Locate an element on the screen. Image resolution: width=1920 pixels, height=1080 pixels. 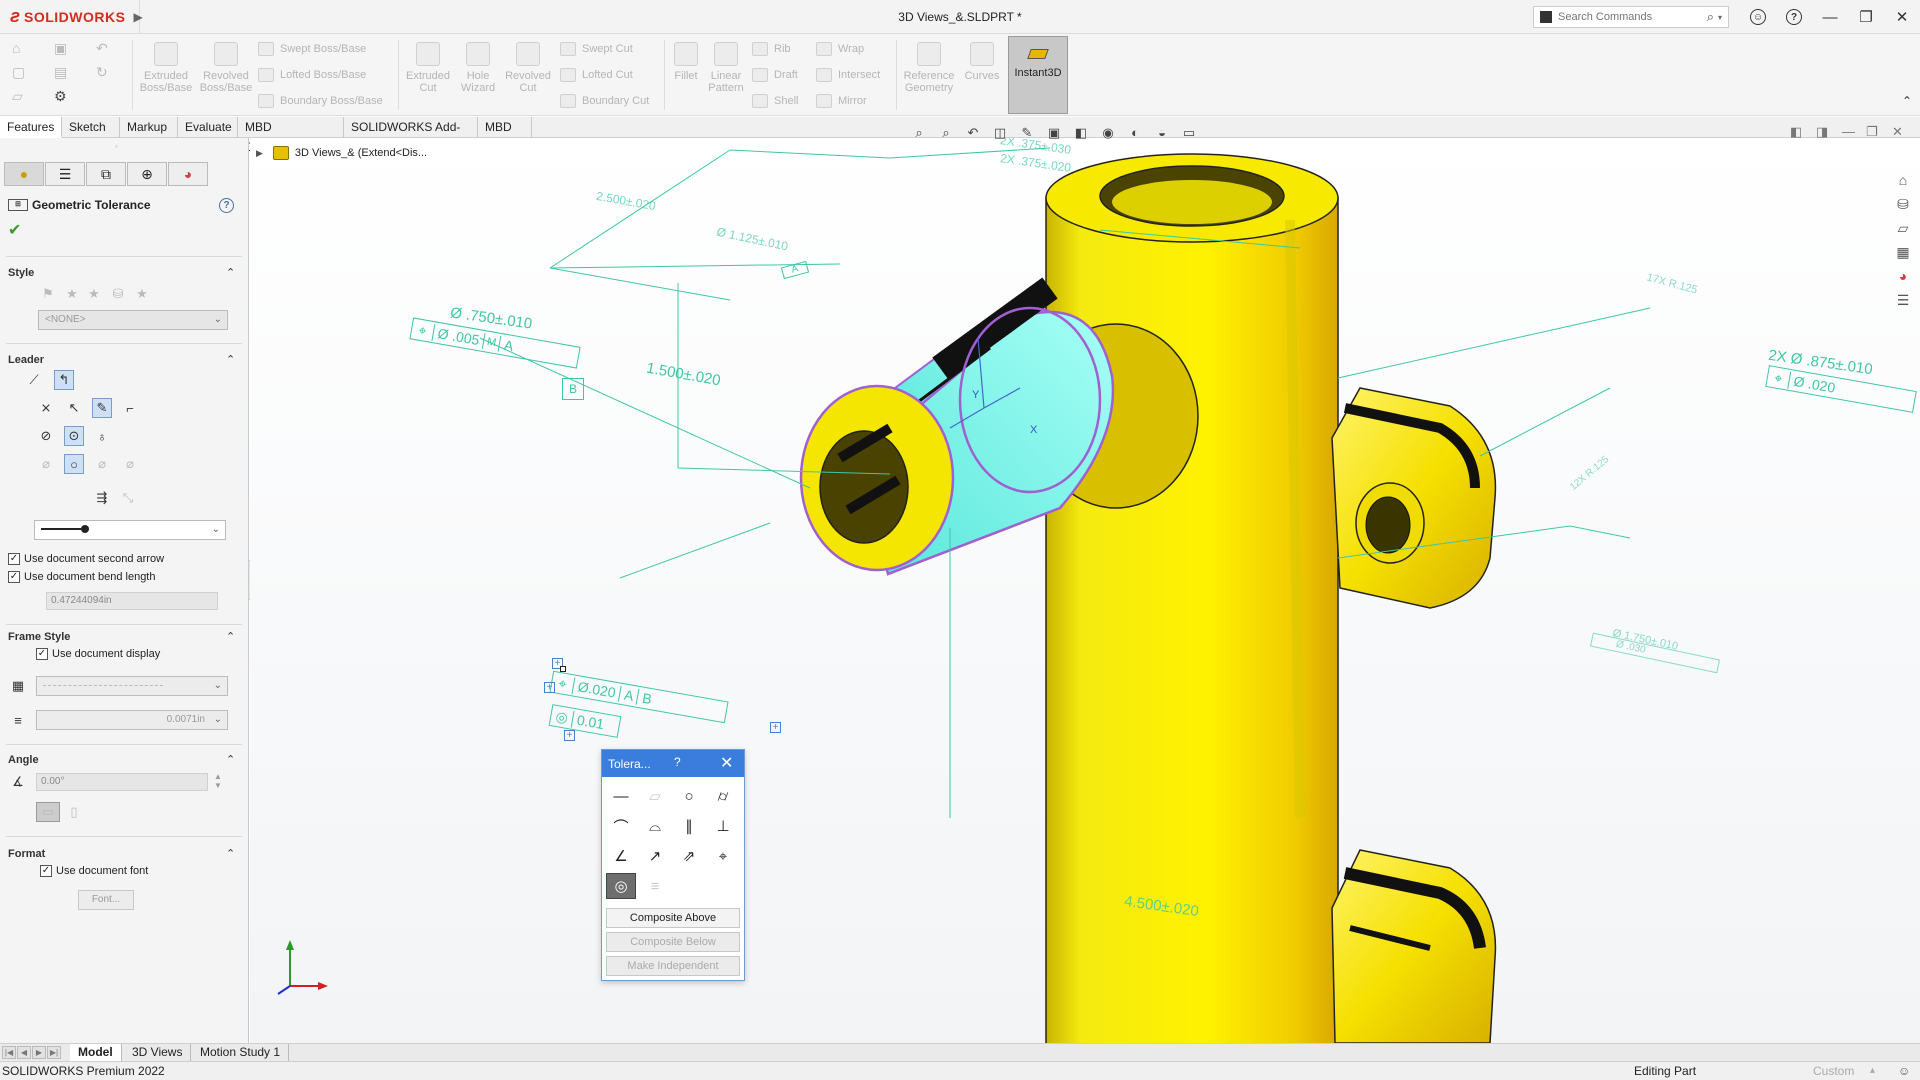
close-icon: ✕ is located at coordinates (726, 763).